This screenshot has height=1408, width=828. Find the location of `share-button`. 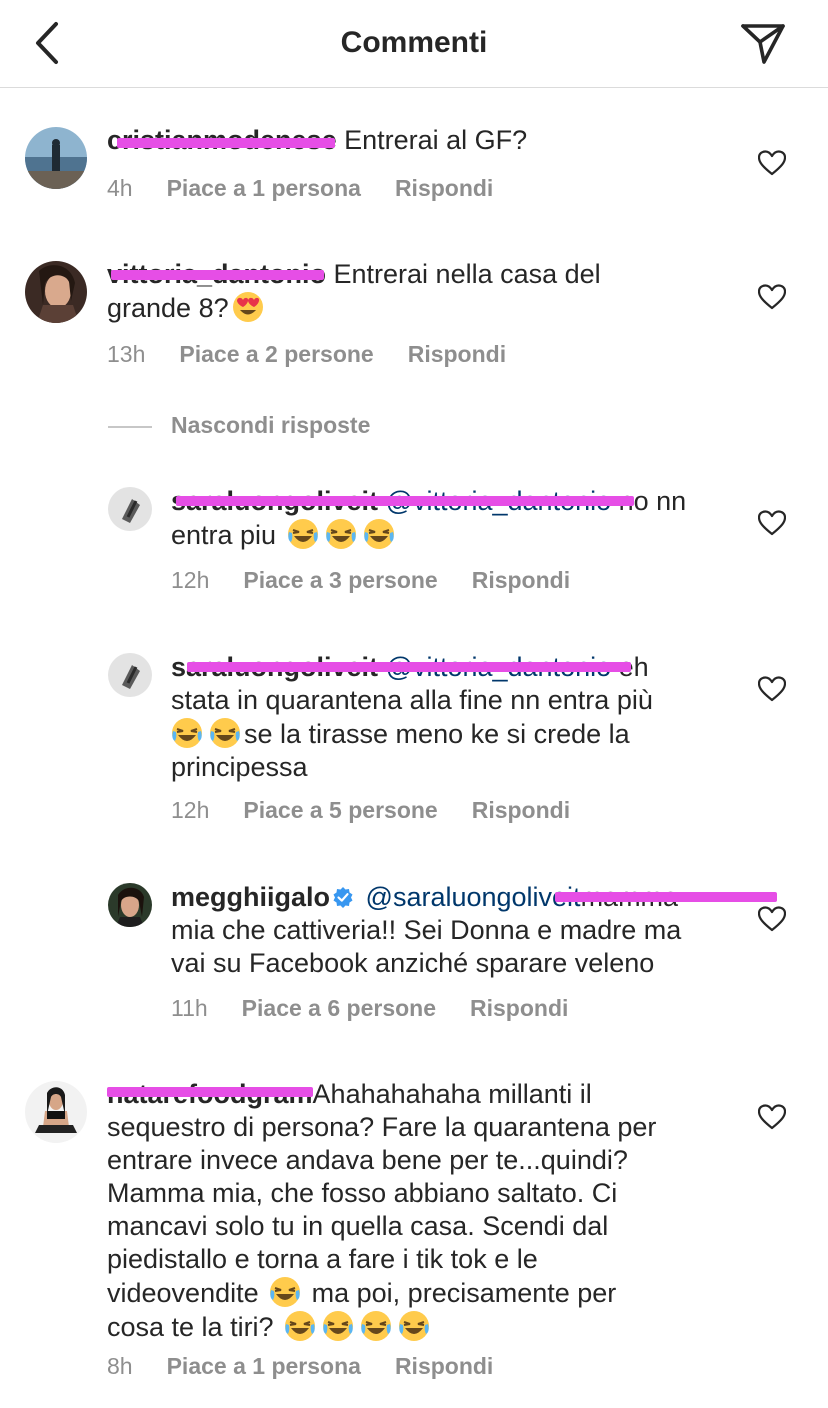

share-button is located at coordinates (763, 43).